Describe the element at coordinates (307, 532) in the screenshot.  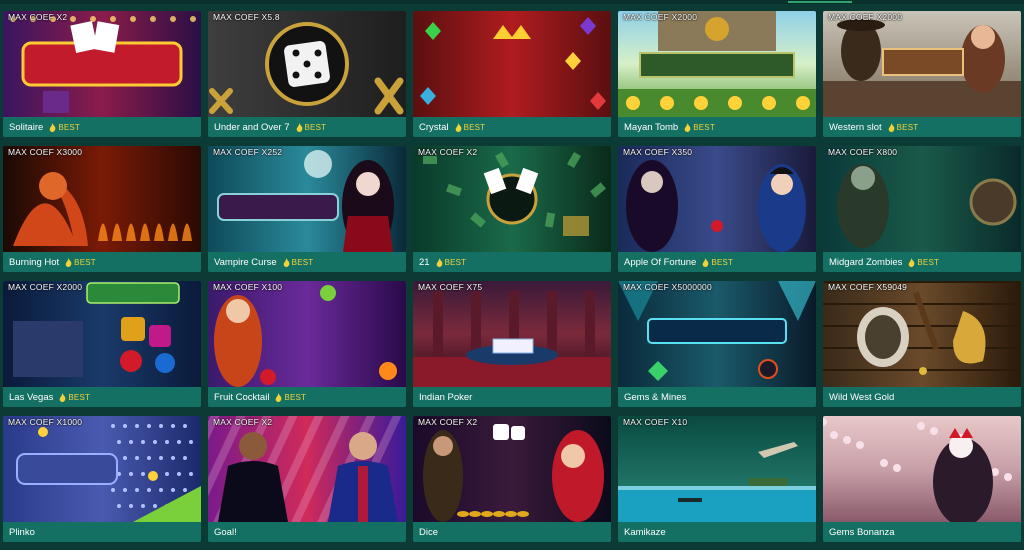
I see `game-caption: Goal!` at that location.